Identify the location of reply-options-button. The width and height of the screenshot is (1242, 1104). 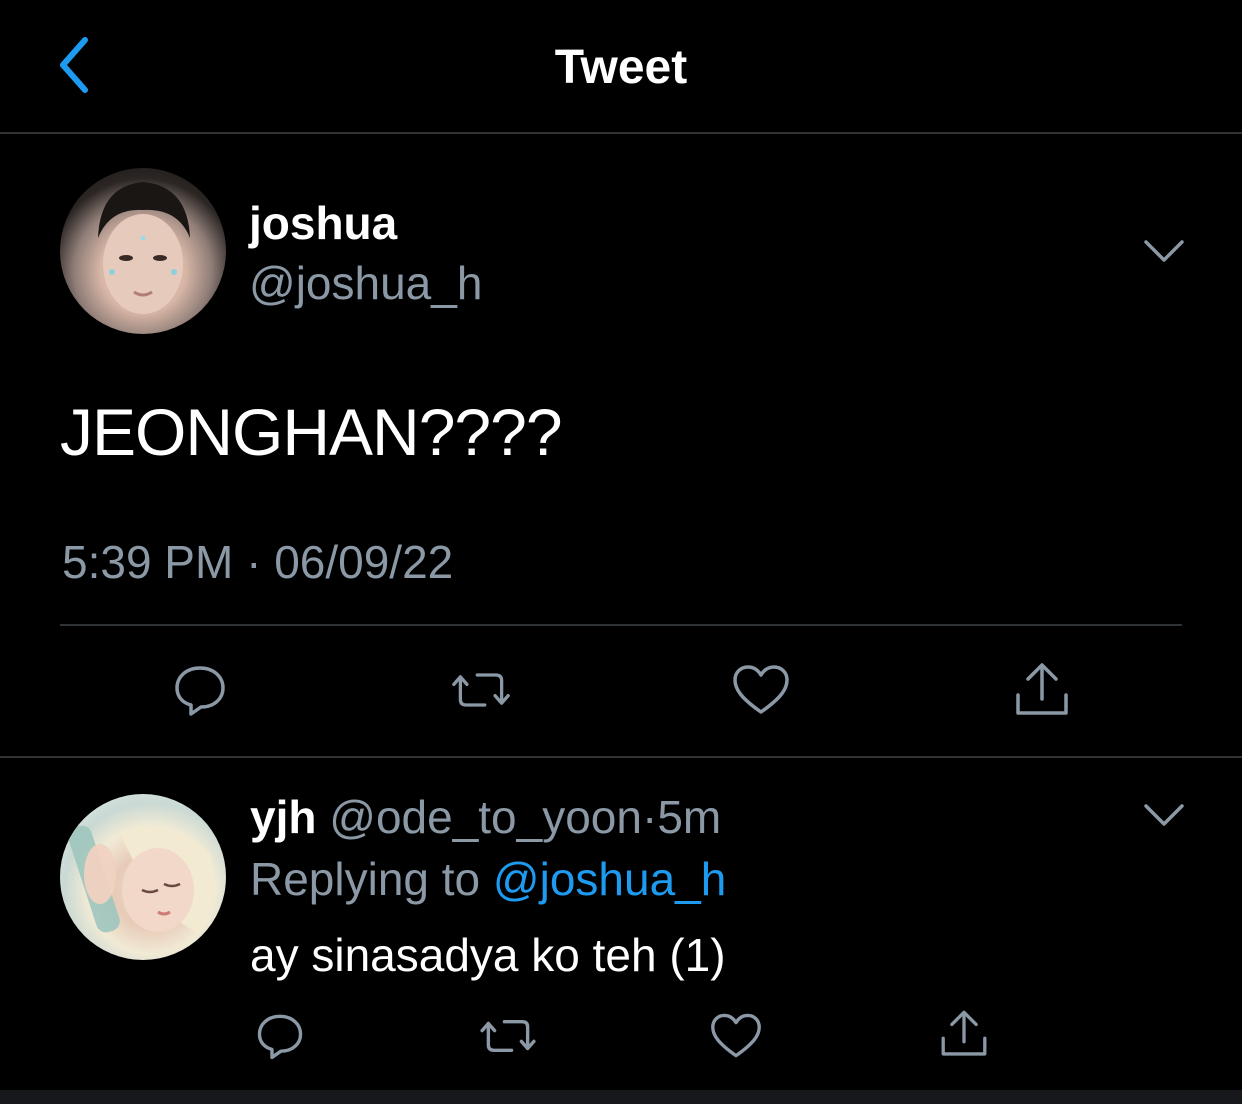
(1164, 815).